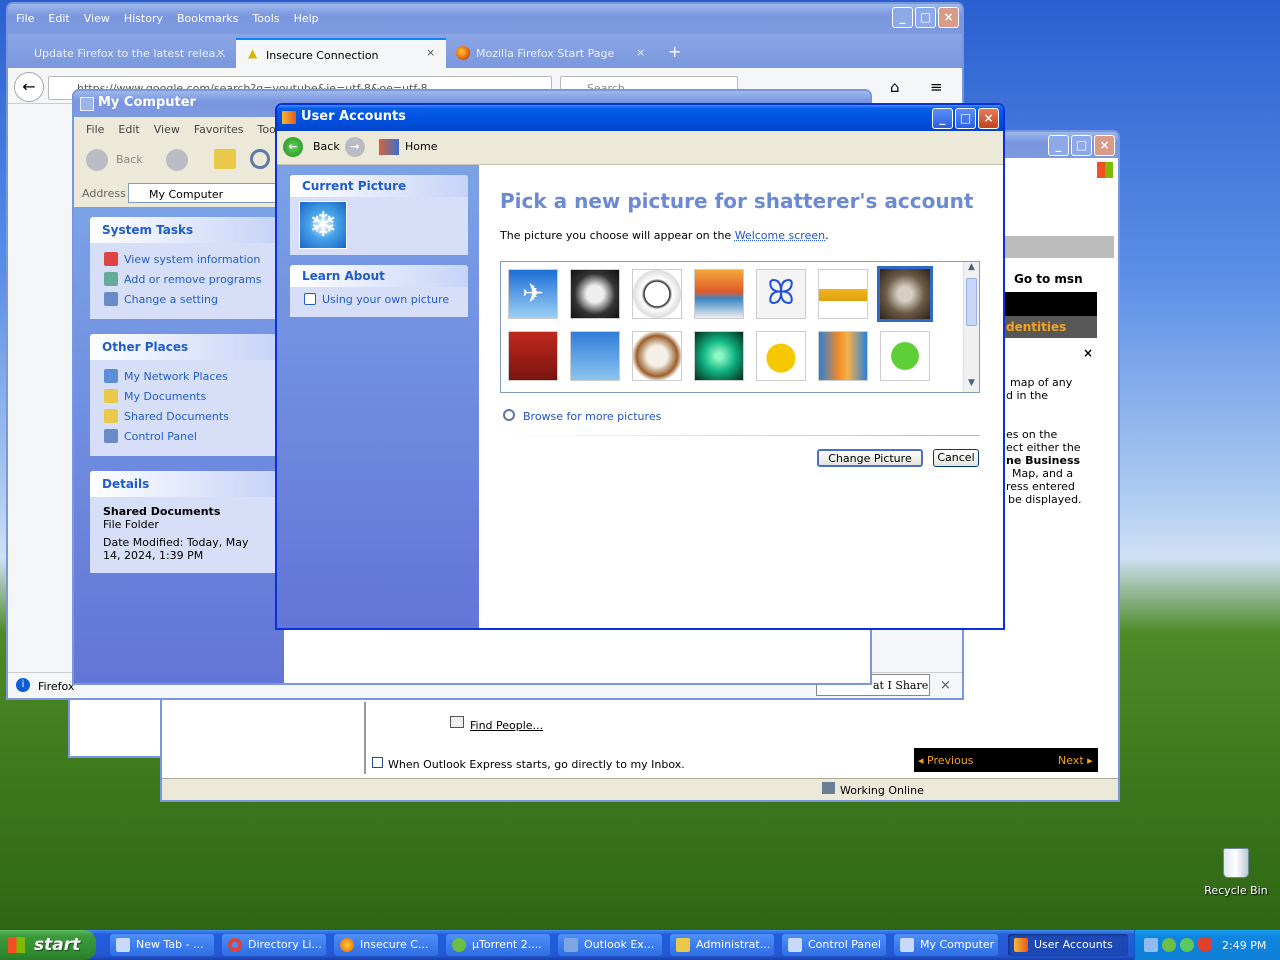 The image size is (1280, 960). I want to click on details-header: Details, so click(183, 484).